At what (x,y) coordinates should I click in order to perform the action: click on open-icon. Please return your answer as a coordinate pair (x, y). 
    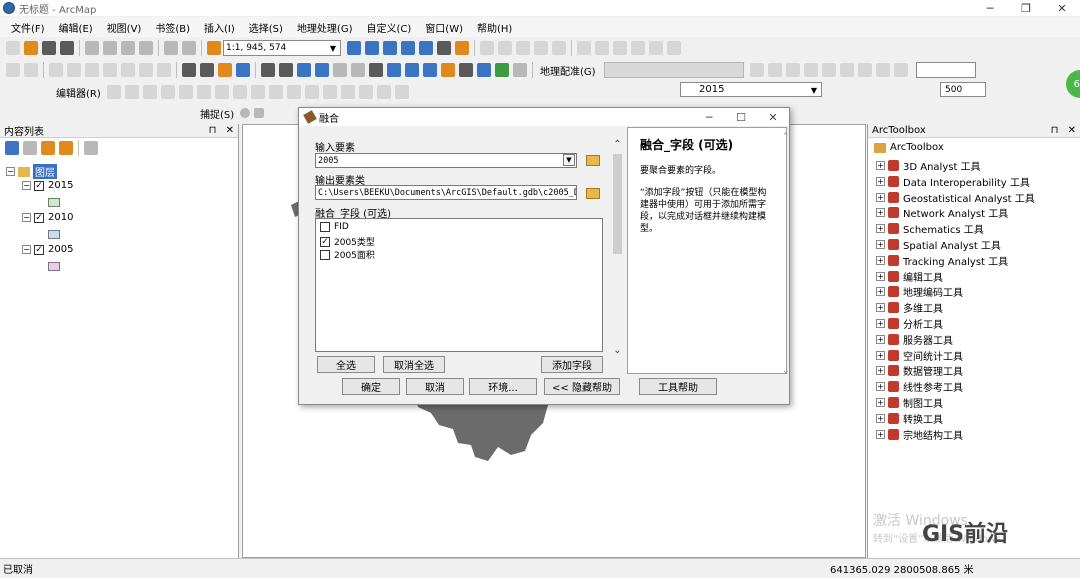
    Looking at the image, I should click on (31, 48).